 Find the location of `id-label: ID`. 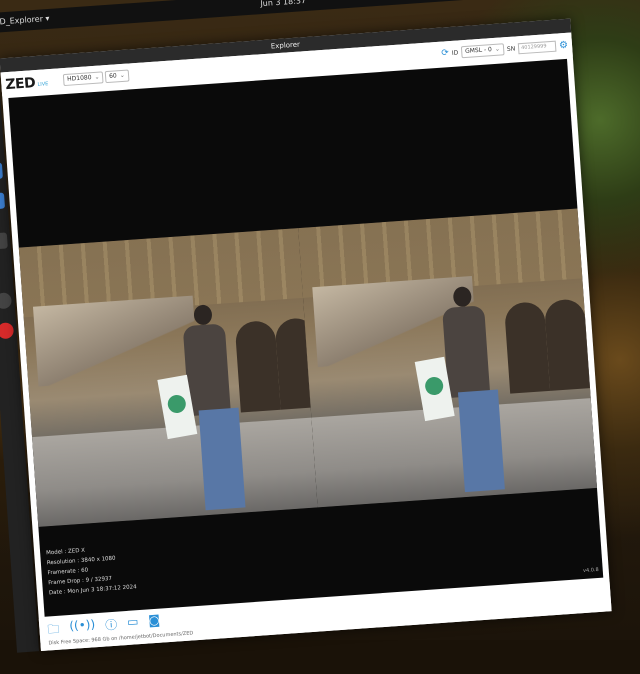

id-label: ID is located at coordinates (455, 52).